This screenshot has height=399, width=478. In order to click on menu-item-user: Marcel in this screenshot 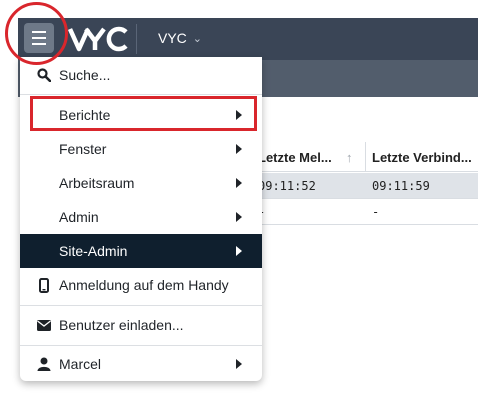, I will do `click(141, 364)`.